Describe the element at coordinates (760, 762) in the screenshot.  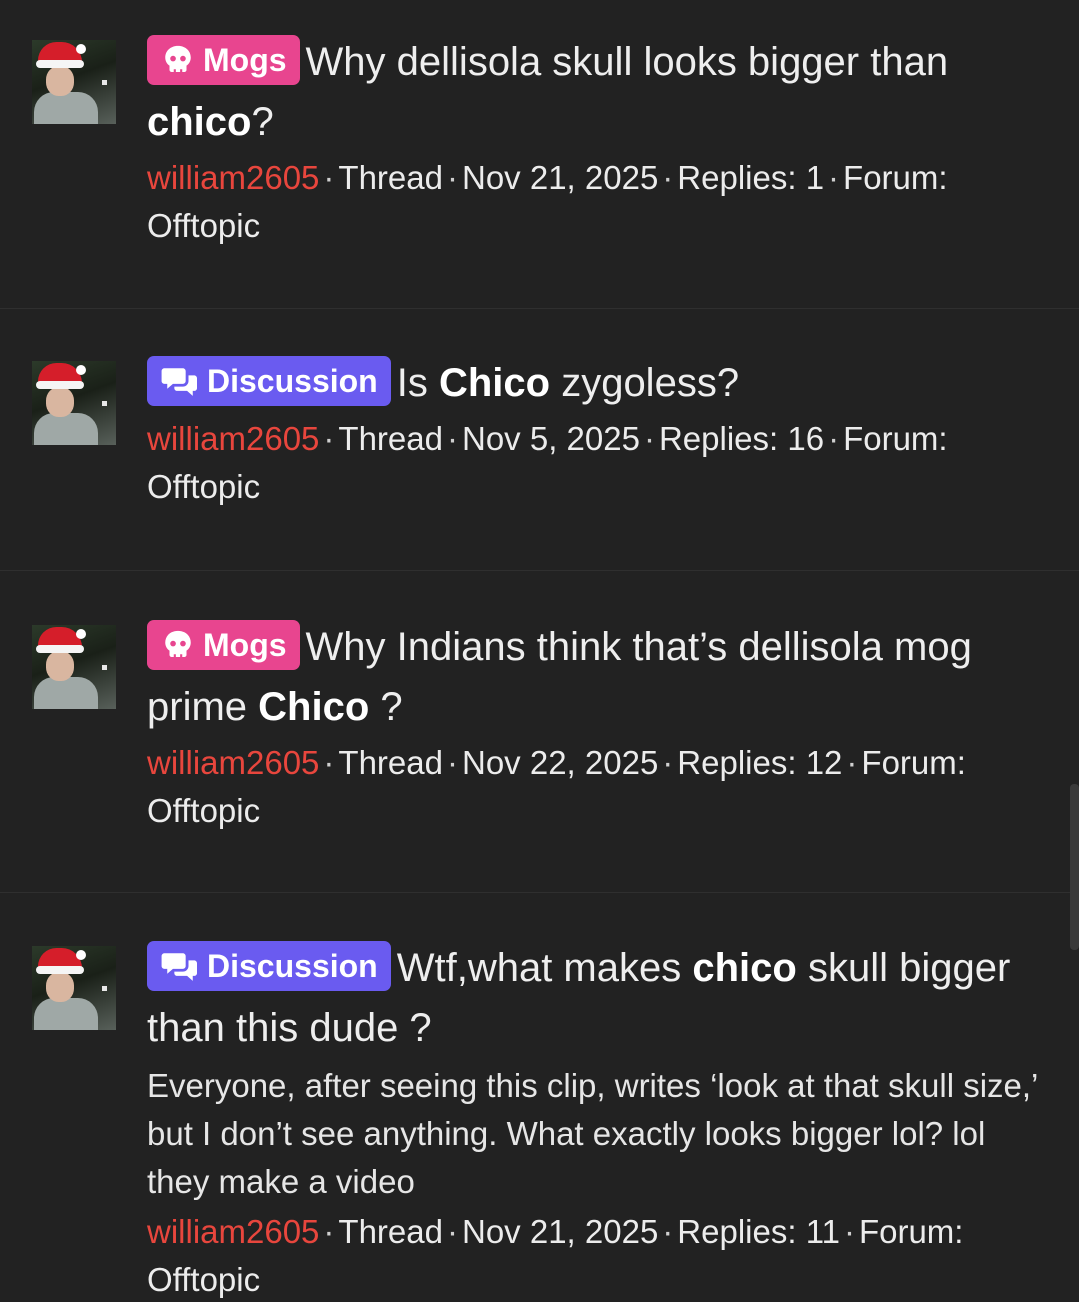
I see `reply-count: Replies: 12` at that location.